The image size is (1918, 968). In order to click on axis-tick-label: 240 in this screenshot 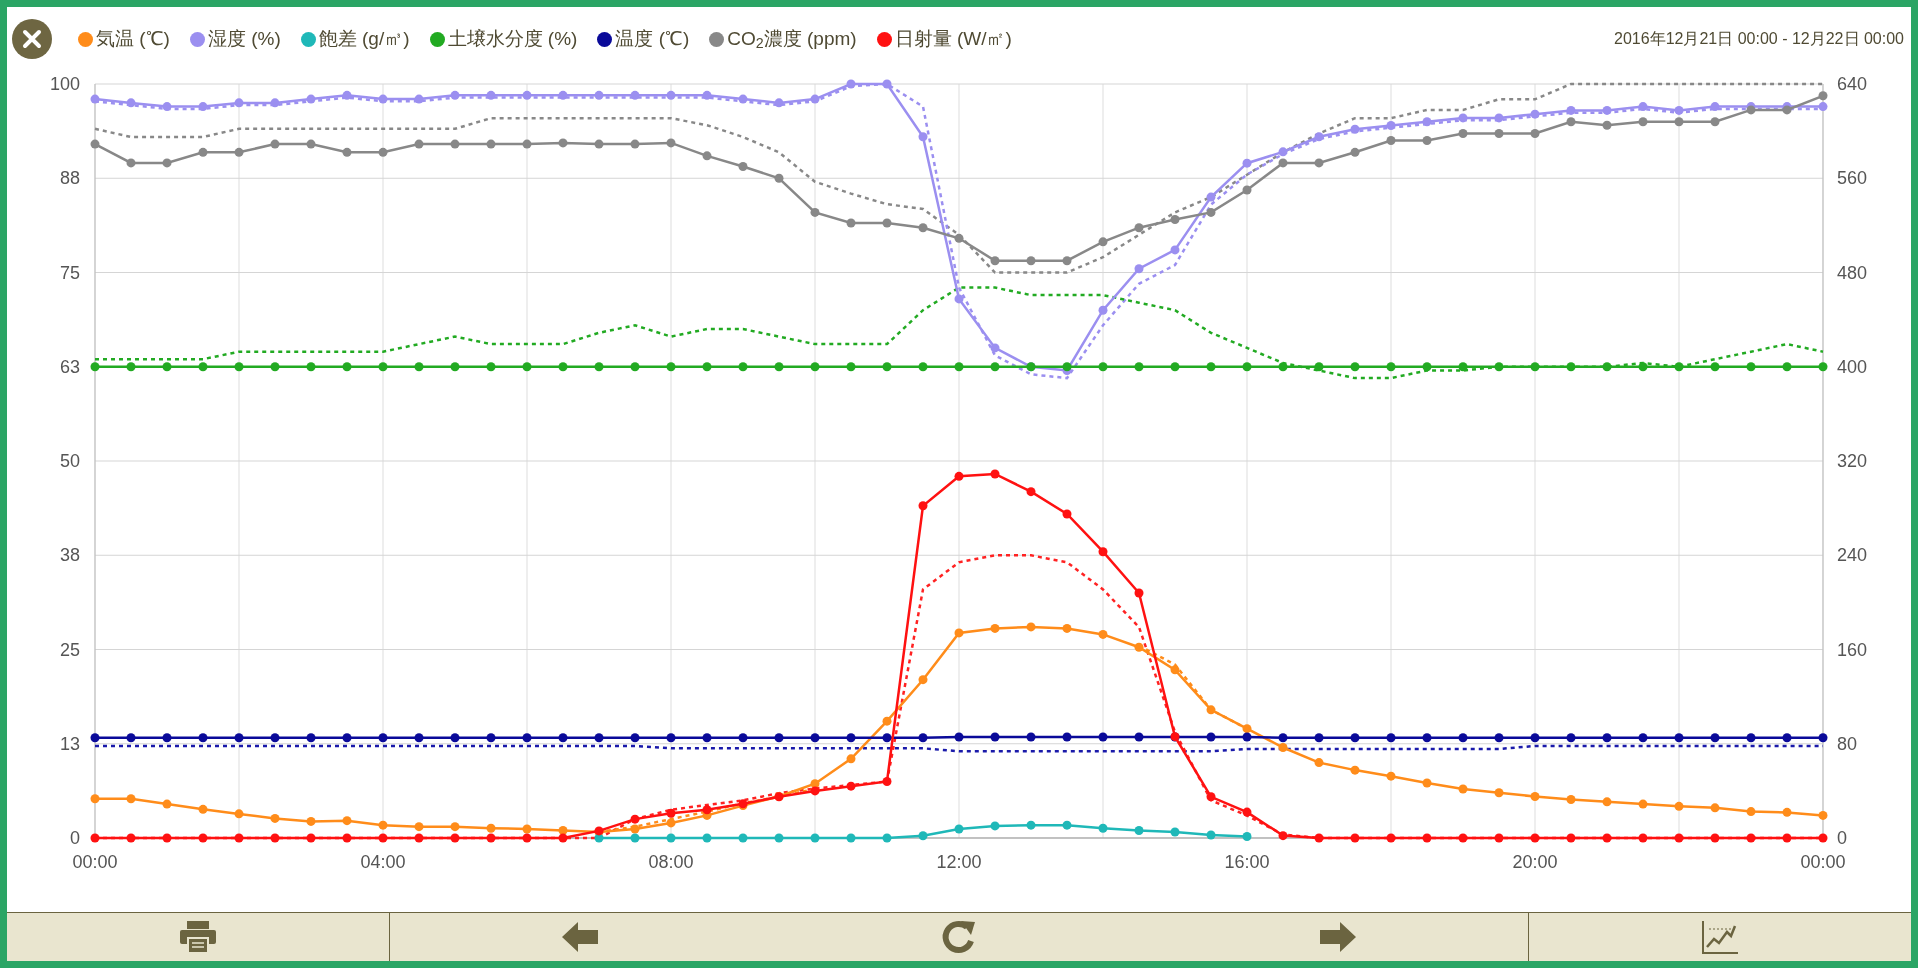, I will do `click(1852, 555)`.